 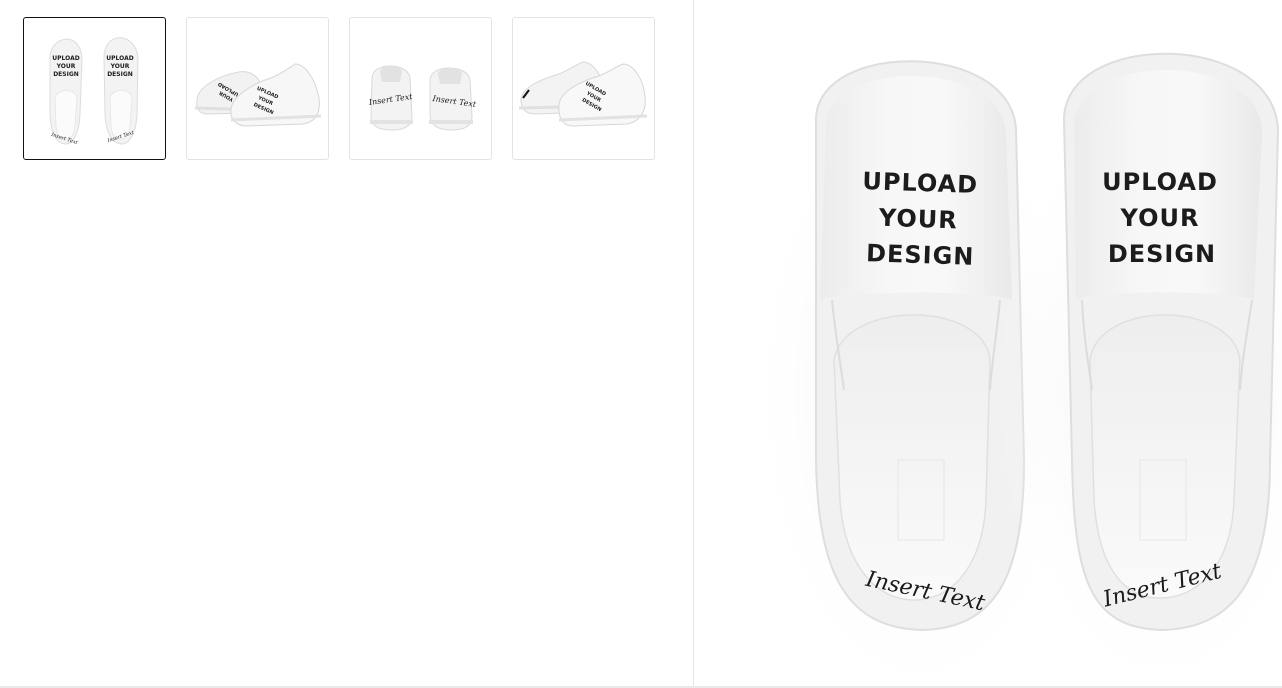 I want to click on thumbnail-side-right-view-image: UPLOAD YOUR DESIGN, so click(x=583, y=94).